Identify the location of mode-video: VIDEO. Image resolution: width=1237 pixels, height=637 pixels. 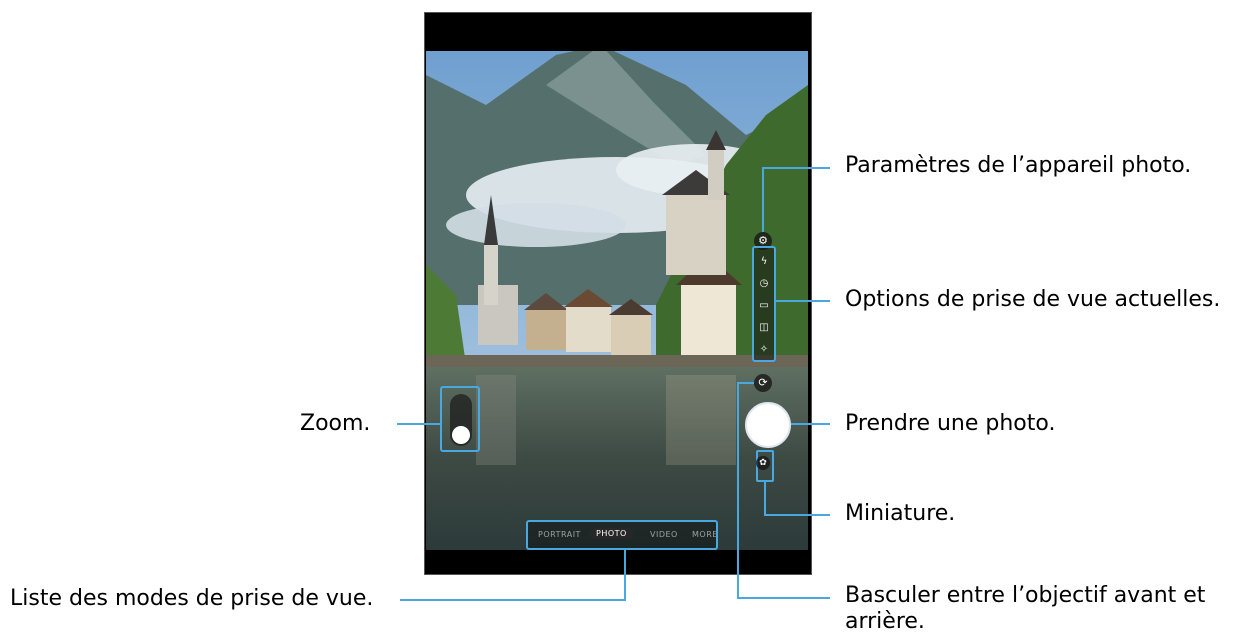
(664, 534).